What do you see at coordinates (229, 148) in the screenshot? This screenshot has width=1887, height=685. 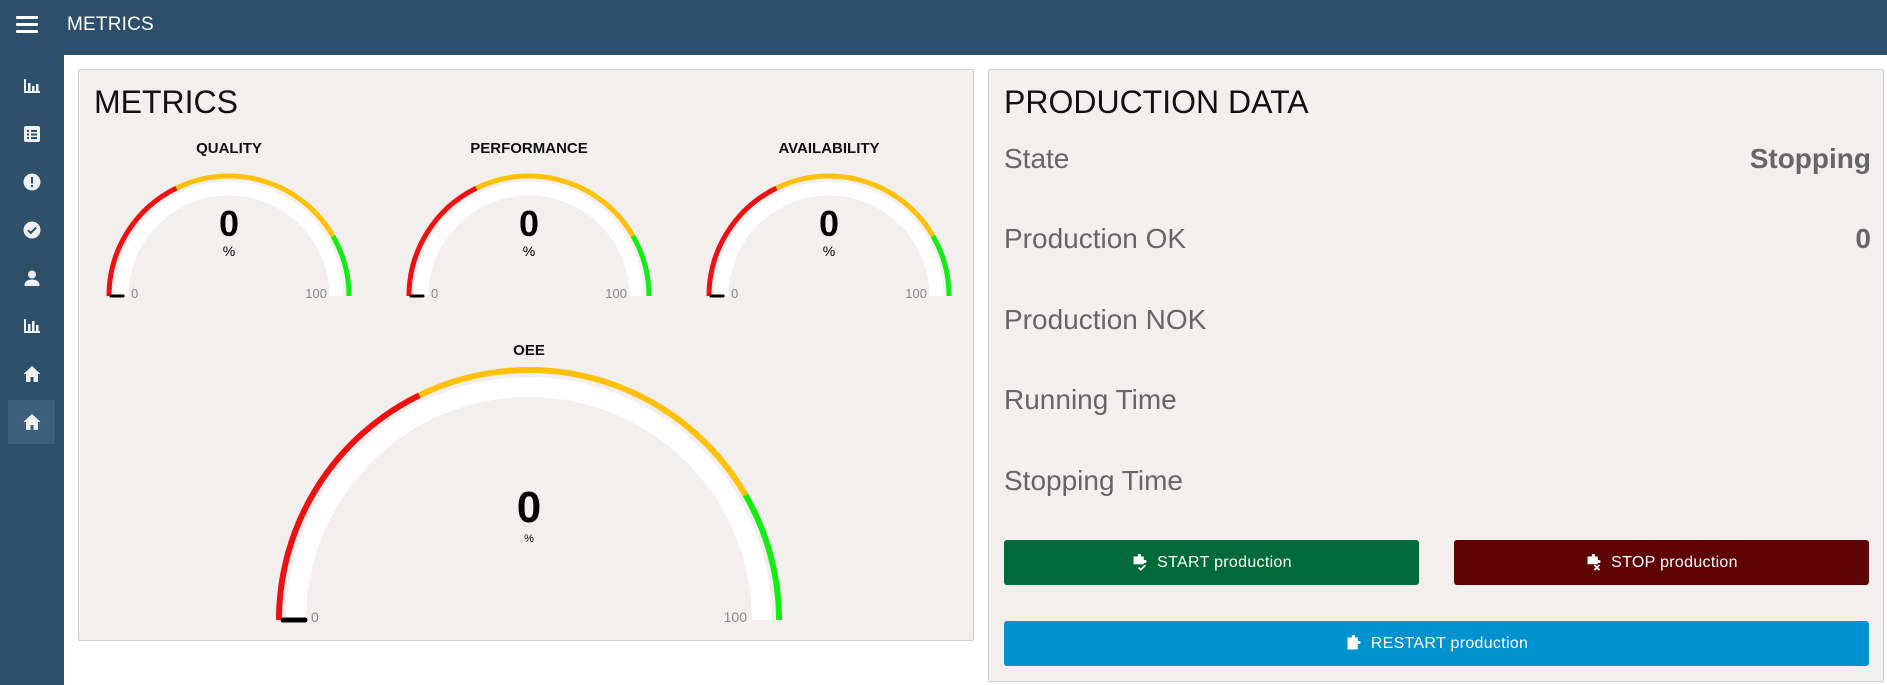 I see `gauge-title: QUALITY` at bounding box center [229, 148].